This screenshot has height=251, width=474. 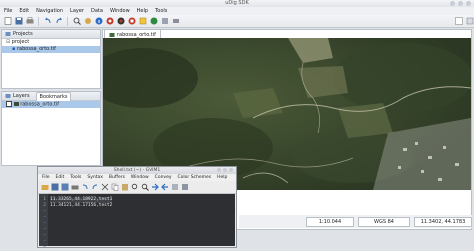 I want to click on editor-menu-syntax: Syntax, so click(x=95, y=177).